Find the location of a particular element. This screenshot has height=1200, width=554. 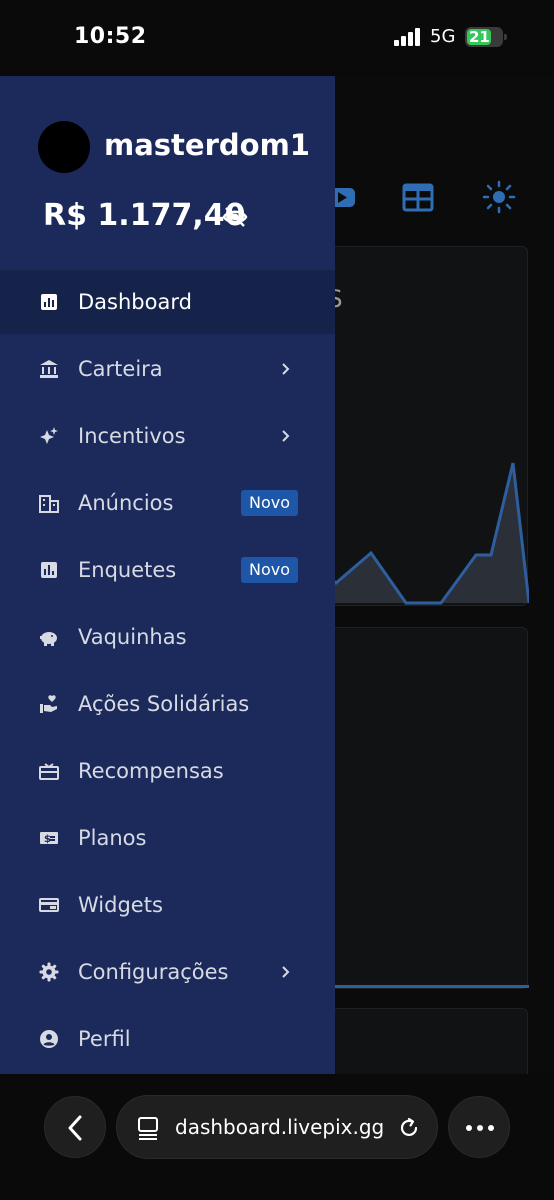

menu-label: Widgets is located at coordinates (120, 905).